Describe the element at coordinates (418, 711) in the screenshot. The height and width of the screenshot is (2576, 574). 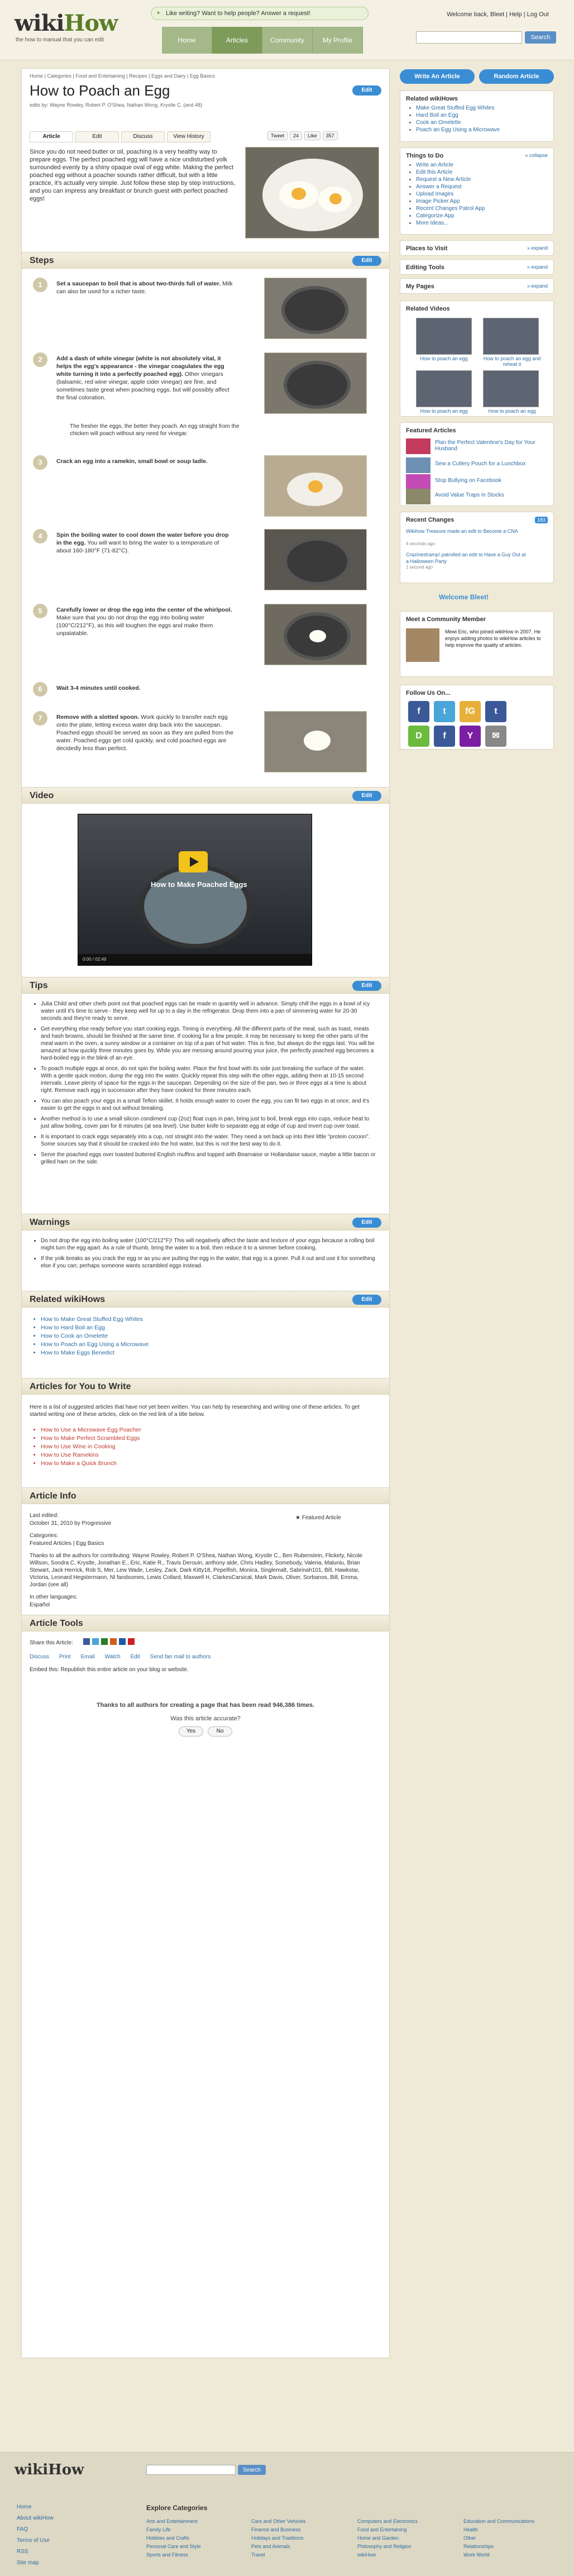
I see `facebook-icon: f` at that location.